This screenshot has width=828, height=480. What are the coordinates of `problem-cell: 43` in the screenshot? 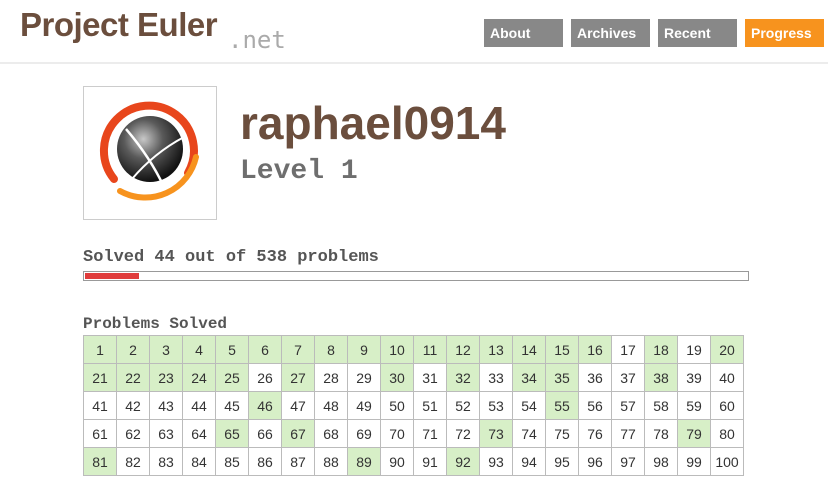 It's located at (166, 405).